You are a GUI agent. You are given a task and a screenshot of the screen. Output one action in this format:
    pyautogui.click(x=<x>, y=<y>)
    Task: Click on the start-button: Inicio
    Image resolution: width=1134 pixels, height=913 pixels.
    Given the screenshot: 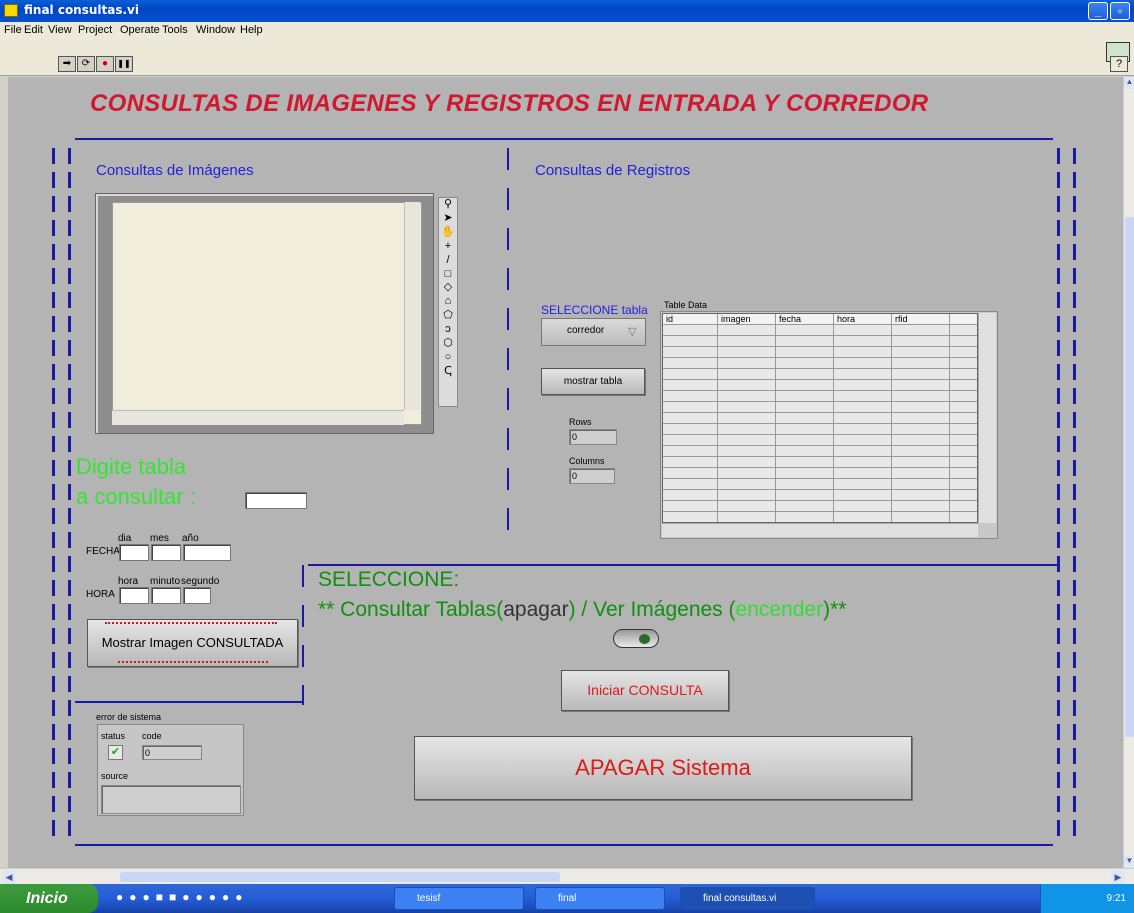 What is the action you would take?
    pyautogui.click(x=49, y=898)
    